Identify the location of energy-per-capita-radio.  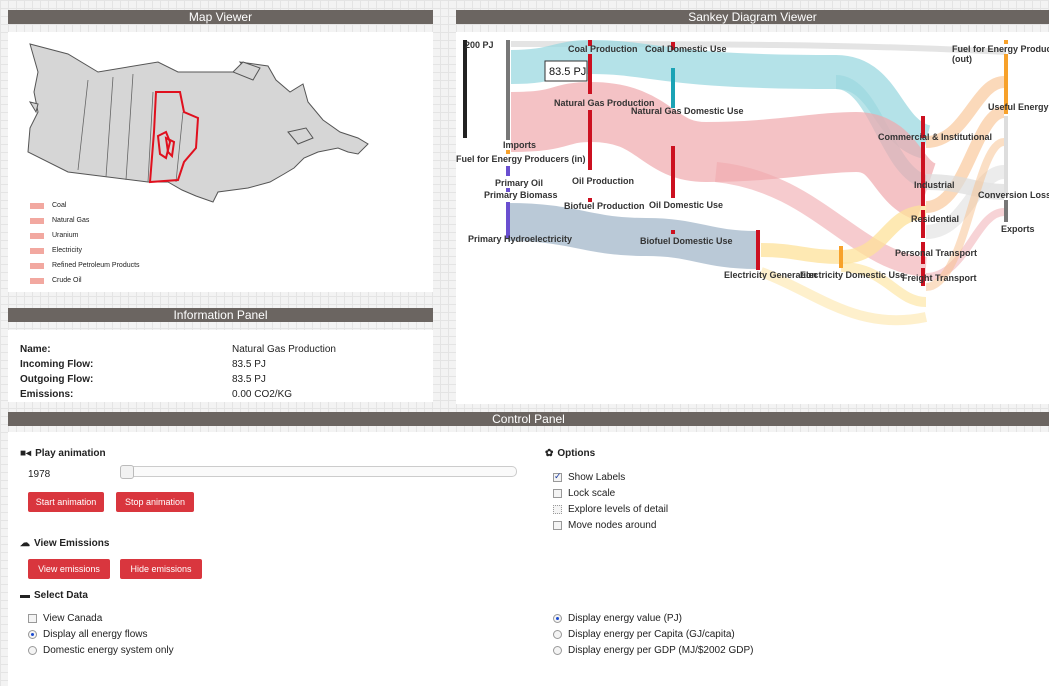
(557, 634).